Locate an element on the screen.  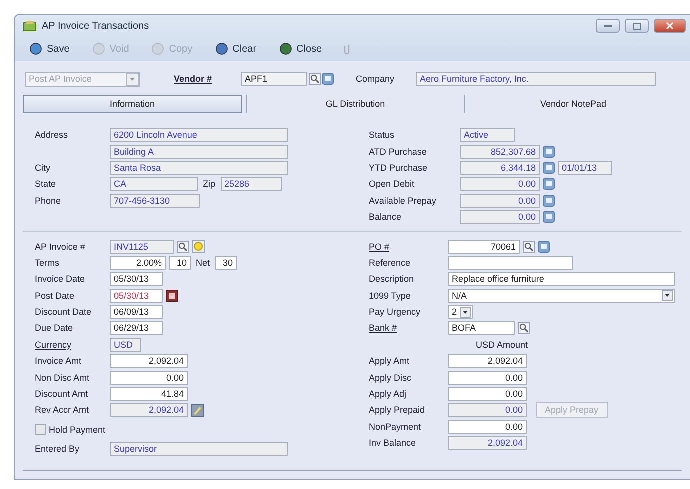
pencil-icon is located at coordinates (197, 410).